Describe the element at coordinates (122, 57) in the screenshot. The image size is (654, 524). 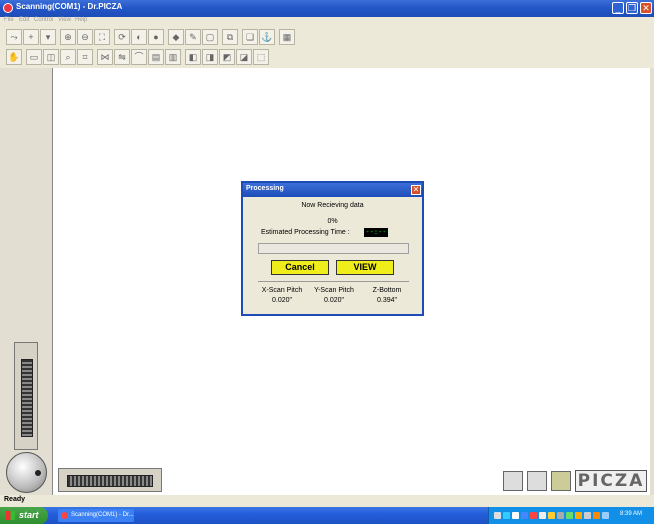
I see `flip-icon: ⇋` at that location.